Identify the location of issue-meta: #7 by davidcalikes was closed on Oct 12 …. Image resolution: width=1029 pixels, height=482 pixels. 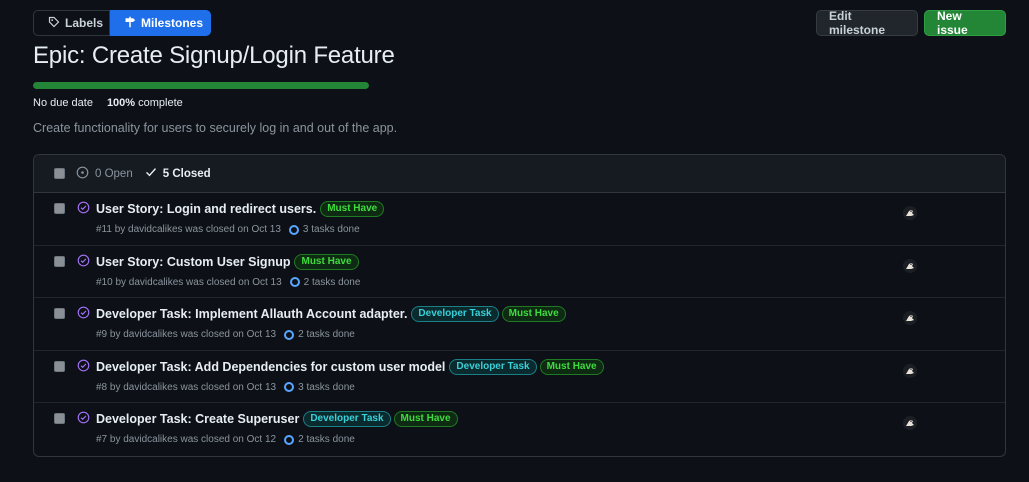
(225, 439).